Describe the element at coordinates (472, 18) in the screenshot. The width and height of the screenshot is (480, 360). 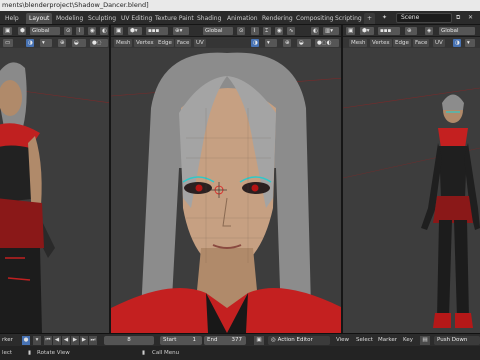
I see `close-scene-icon: ✕` at that location.